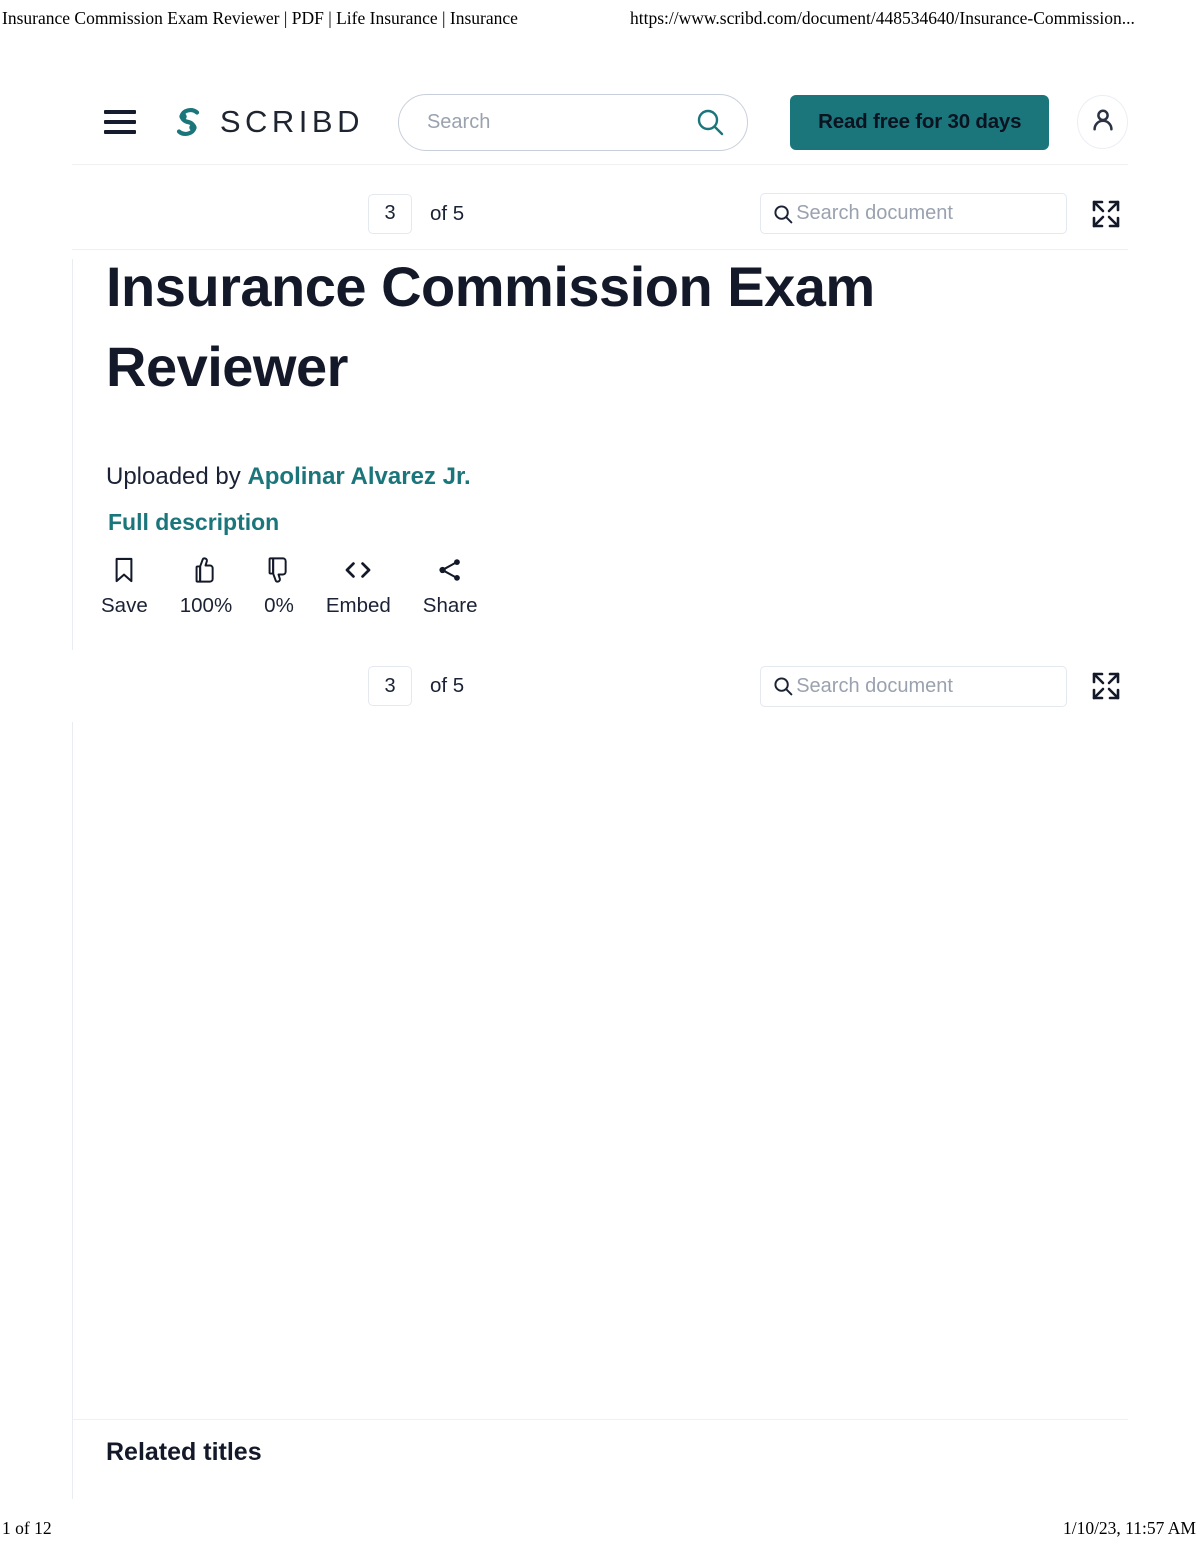  What do you see at coordinates (193, 522) in the screenshot?
I see `full-description-link: Full description` at bounding box center [193, 522].